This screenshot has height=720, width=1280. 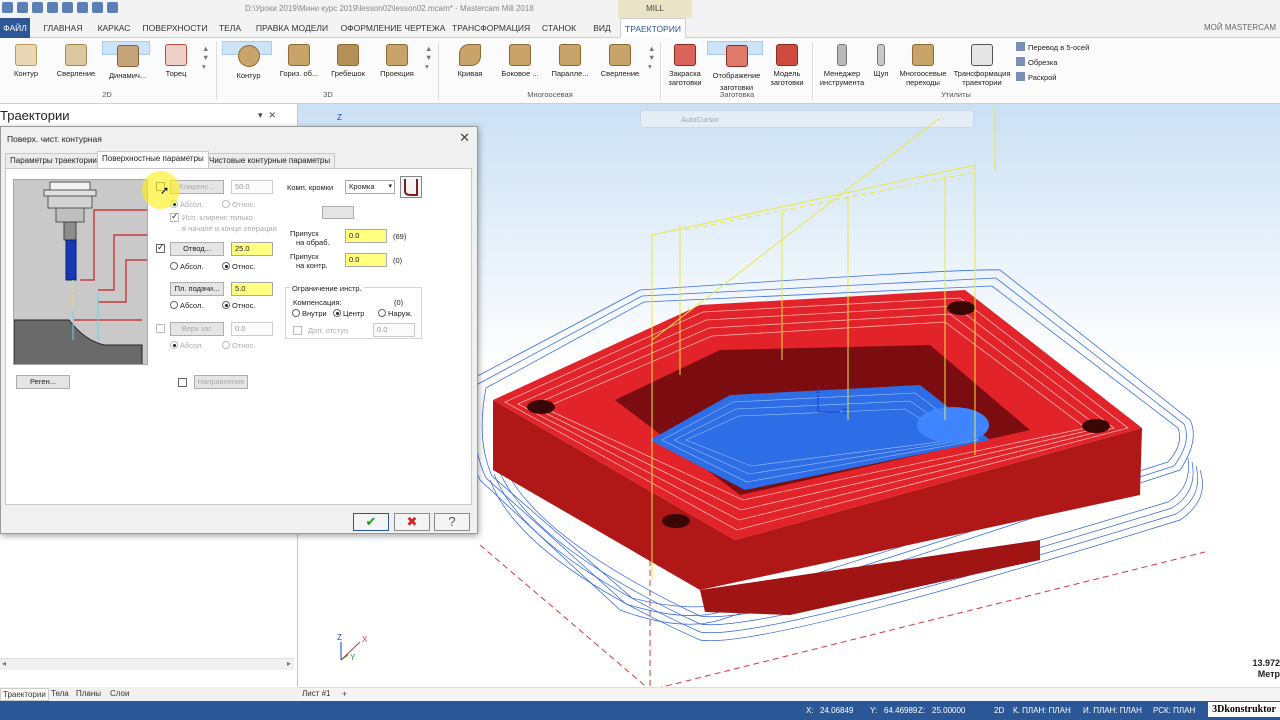 What do you see at coordinates (76, 65) in the screenshot?
I see `drill-2d-button: Сверление` at bounding box center [76, 65].